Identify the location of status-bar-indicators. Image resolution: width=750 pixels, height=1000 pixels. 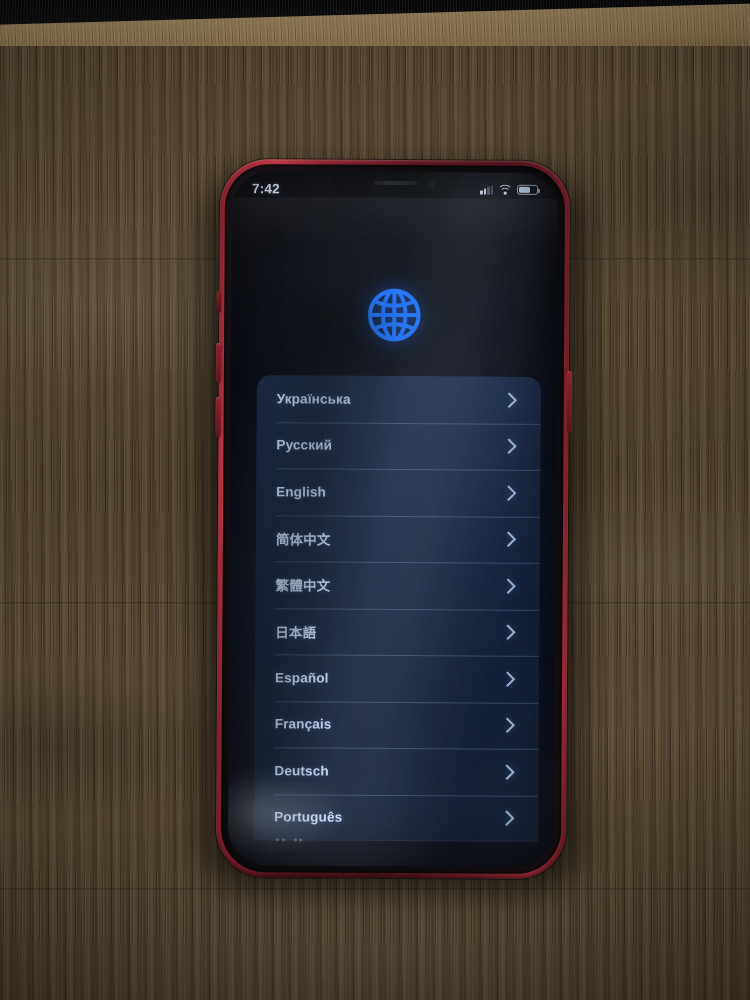
(510, 192).